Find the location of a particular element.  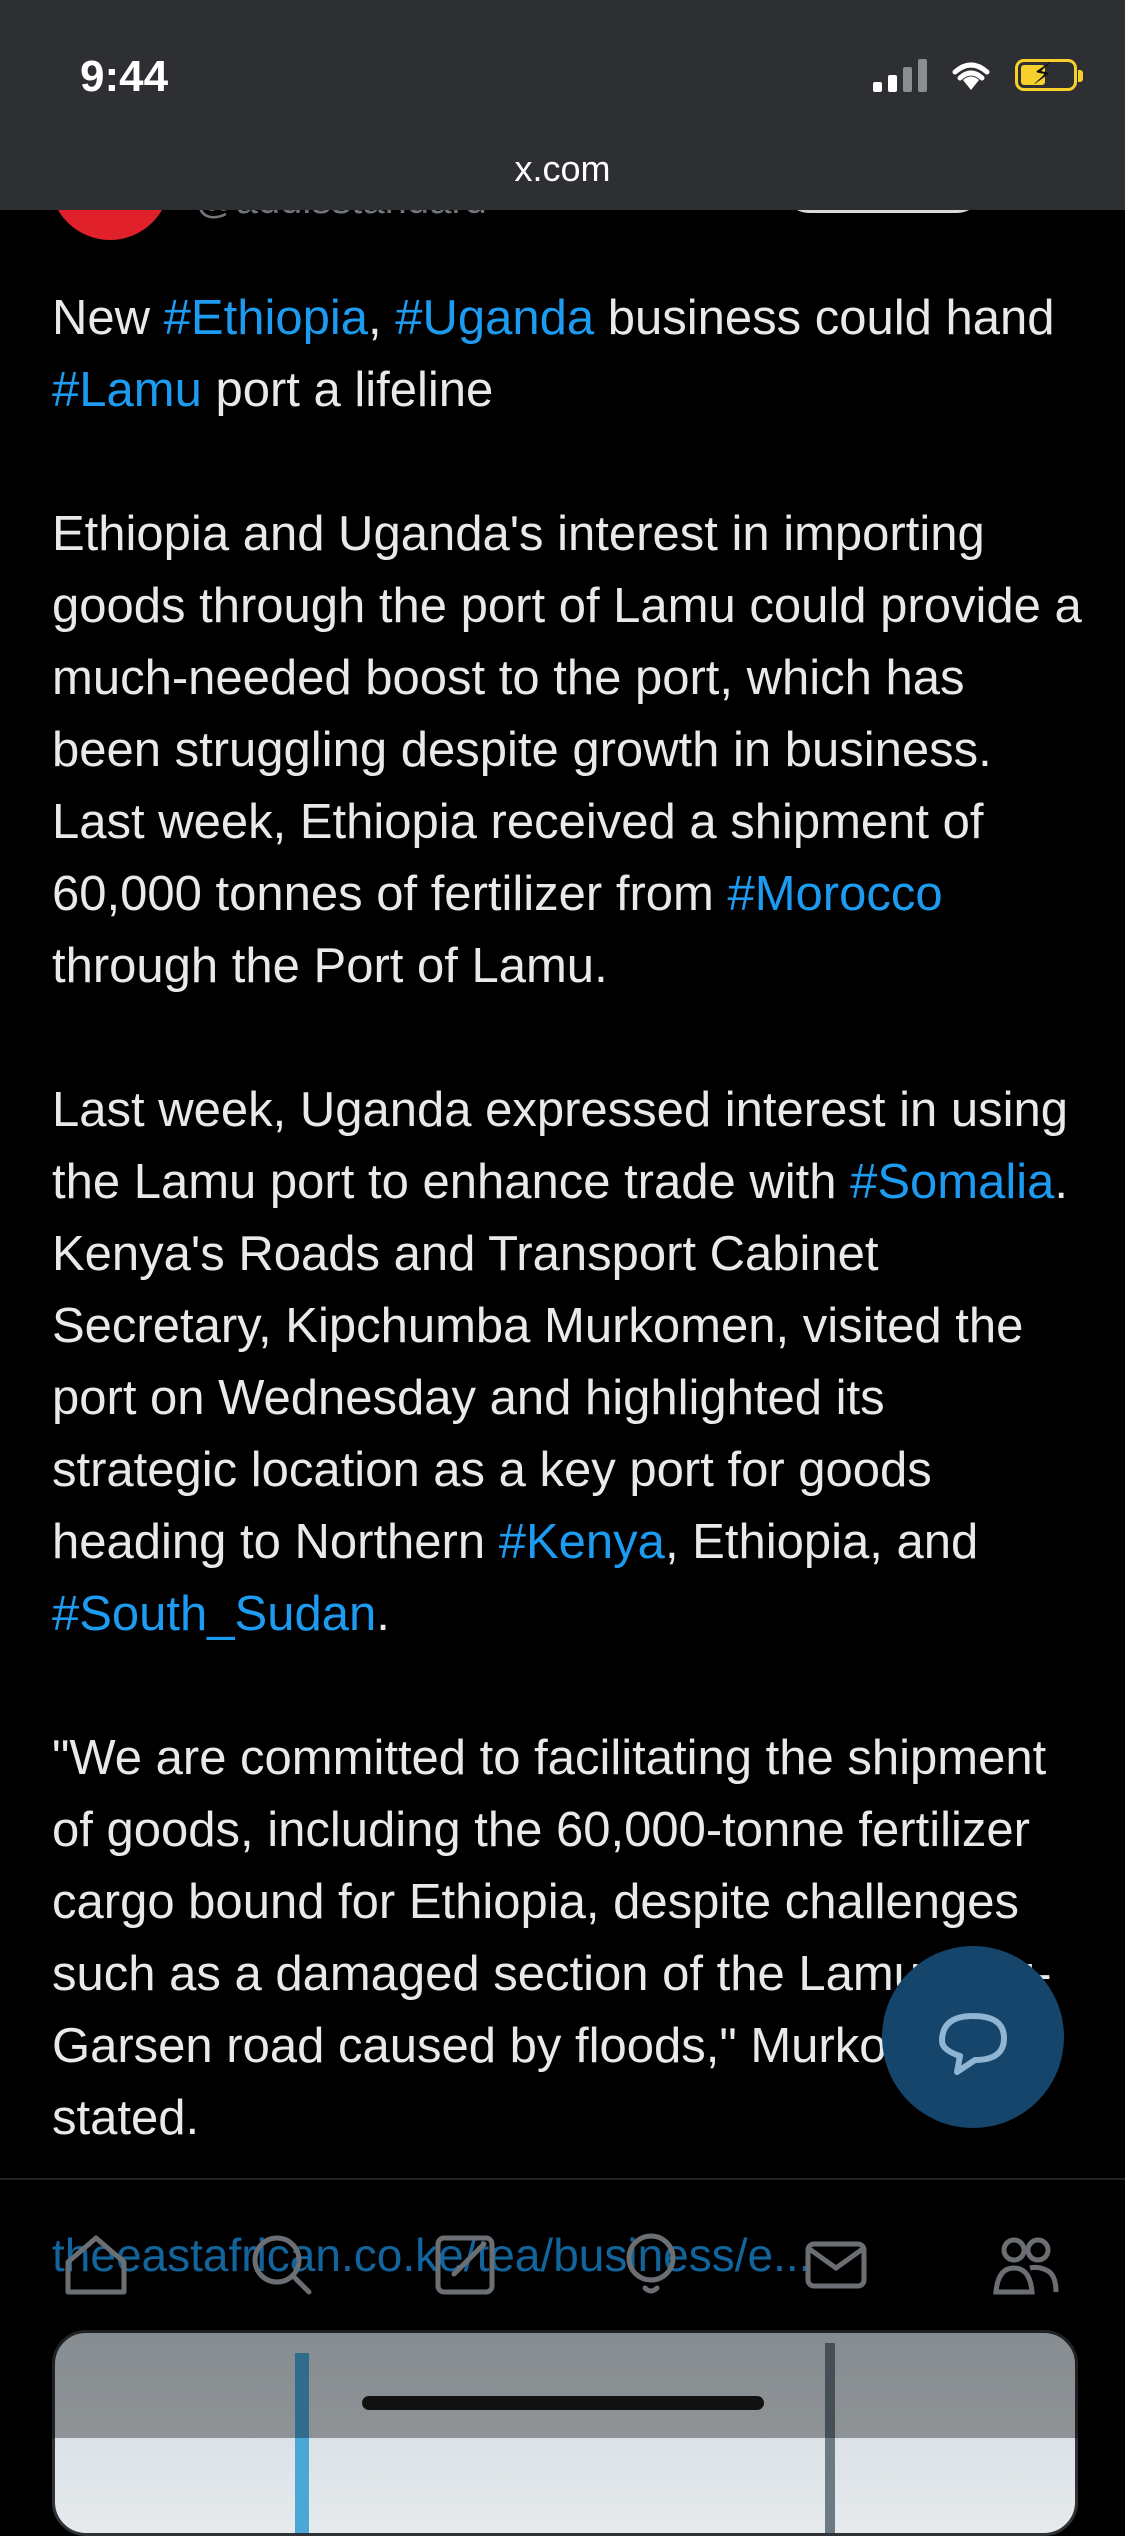

tweet-text-segment: New is located at coordinates (108, 318).